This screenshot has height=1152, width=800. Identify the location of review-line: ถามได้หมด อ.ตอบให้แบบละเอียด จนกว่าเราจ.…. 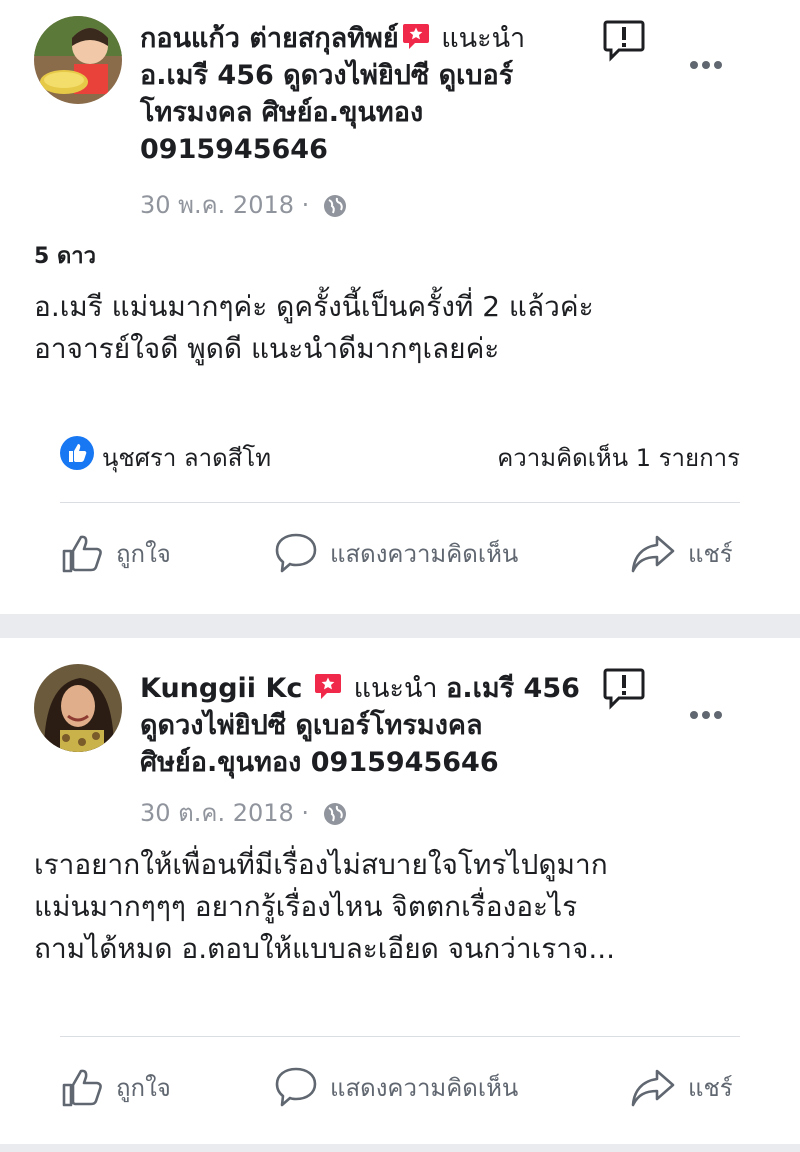
(325, 948).